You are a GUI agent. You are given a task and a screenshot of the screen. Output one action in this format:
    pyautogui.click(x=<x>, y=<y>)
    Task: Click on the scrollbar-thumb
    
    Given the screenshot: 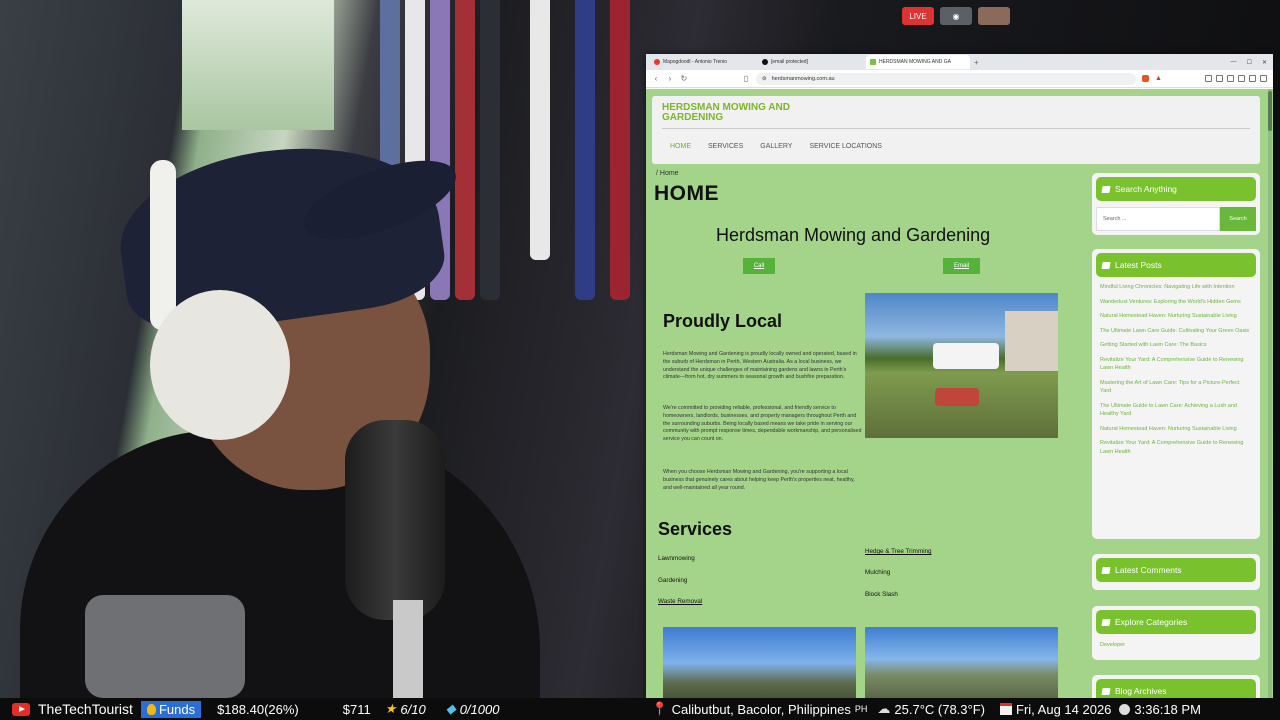 What is the action you would take?
    pyautogui.click(x=1270, y=111)
    